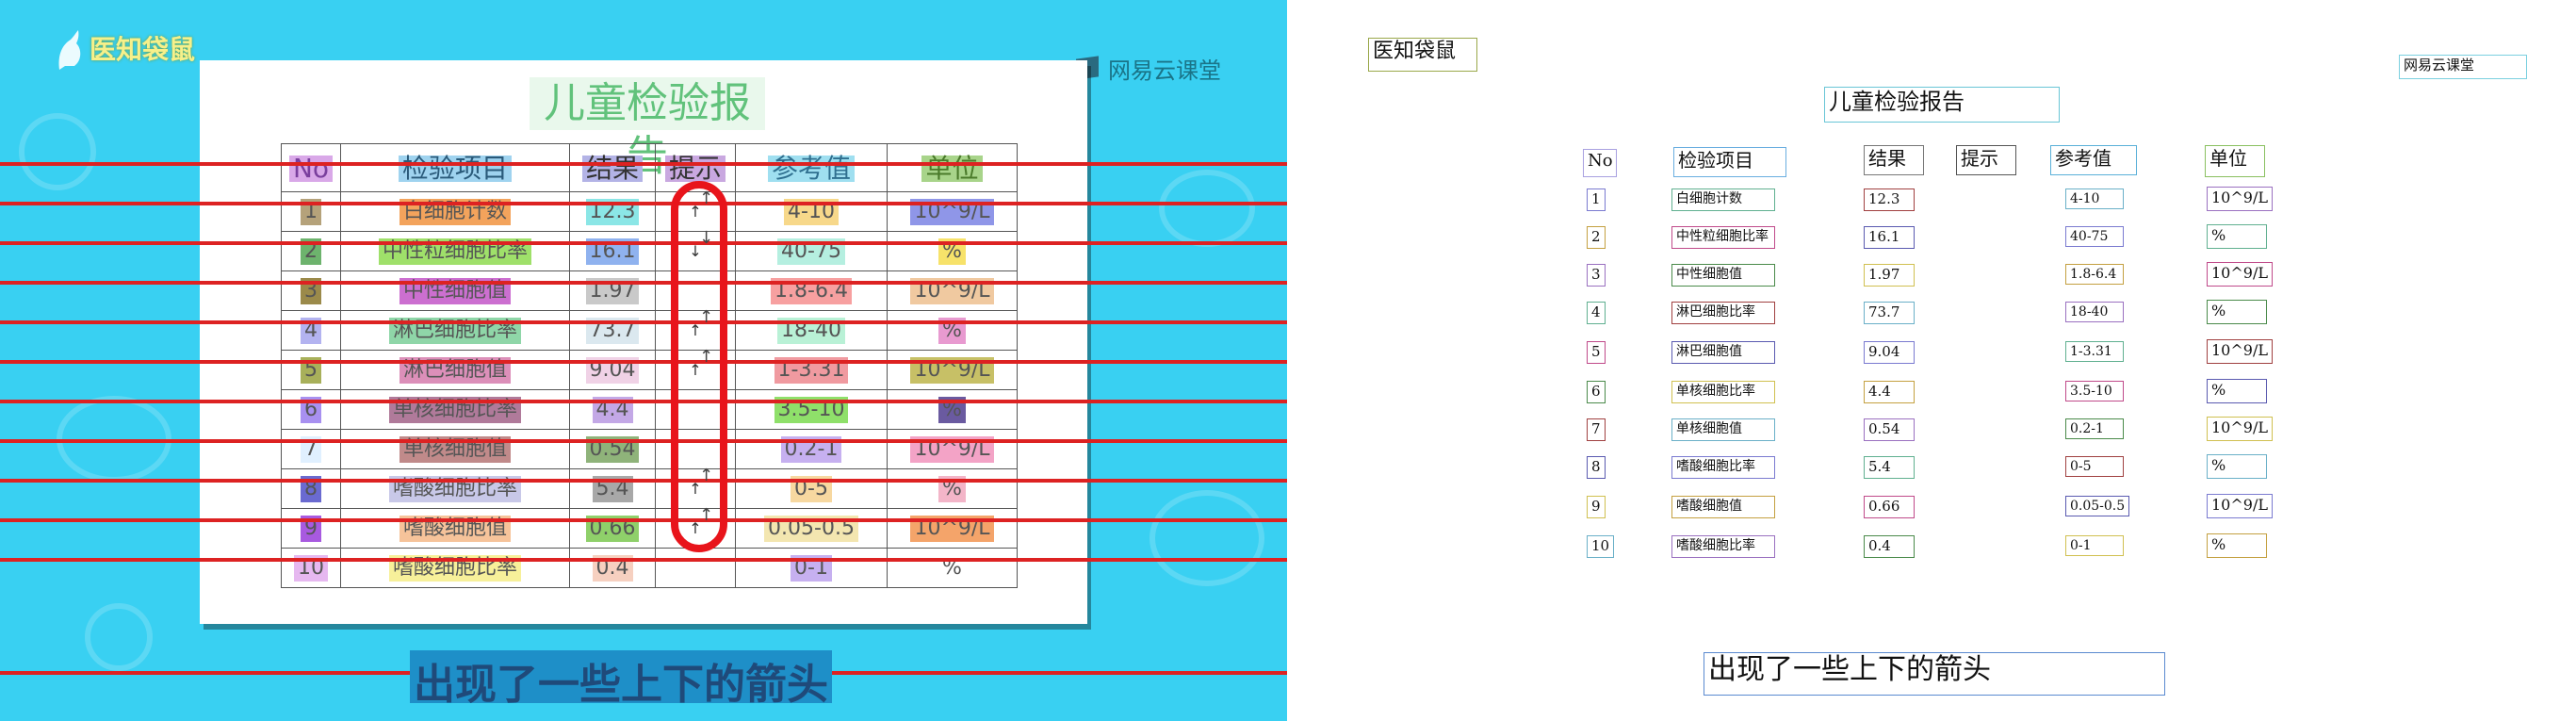 This screenshot has height=721, width=2576. What do you see at coordinates (1422, 55) in the screenshot?
I see `ocr-brand-left: 医知袋鼠` at bounding box center [1422, 55].